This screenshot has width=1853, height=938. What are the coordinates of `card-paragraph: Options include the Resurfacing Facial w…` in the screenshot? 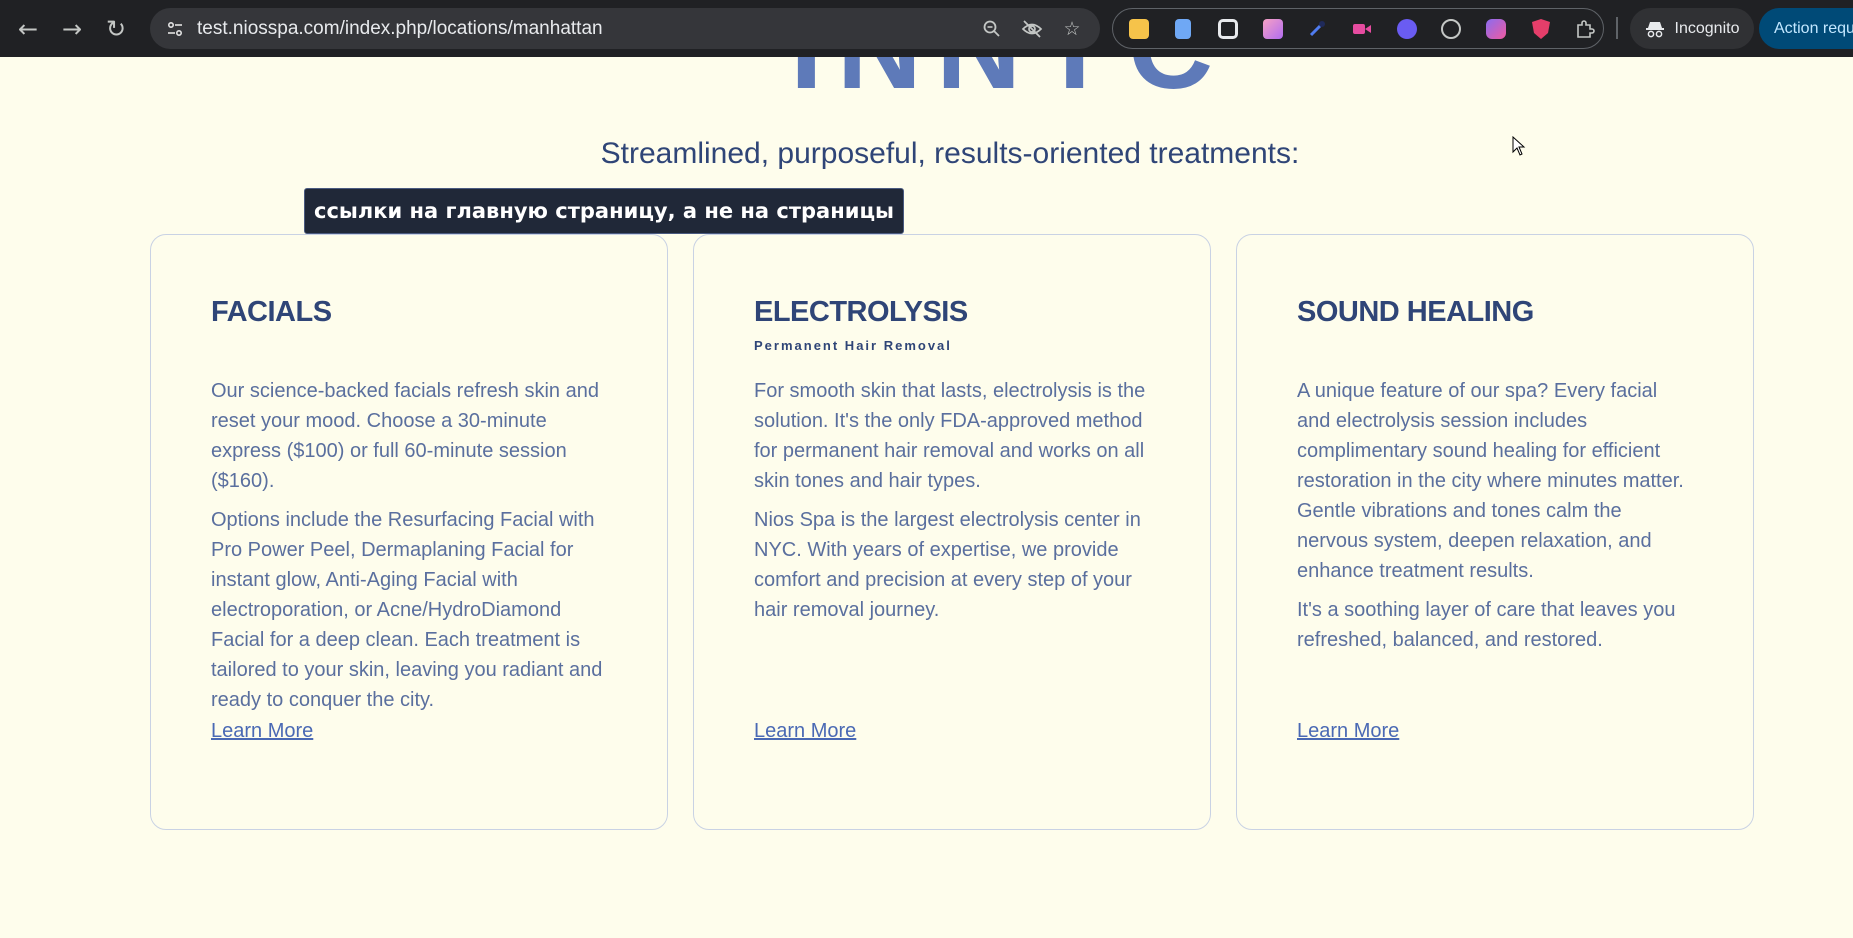 It's located at (407, 609).